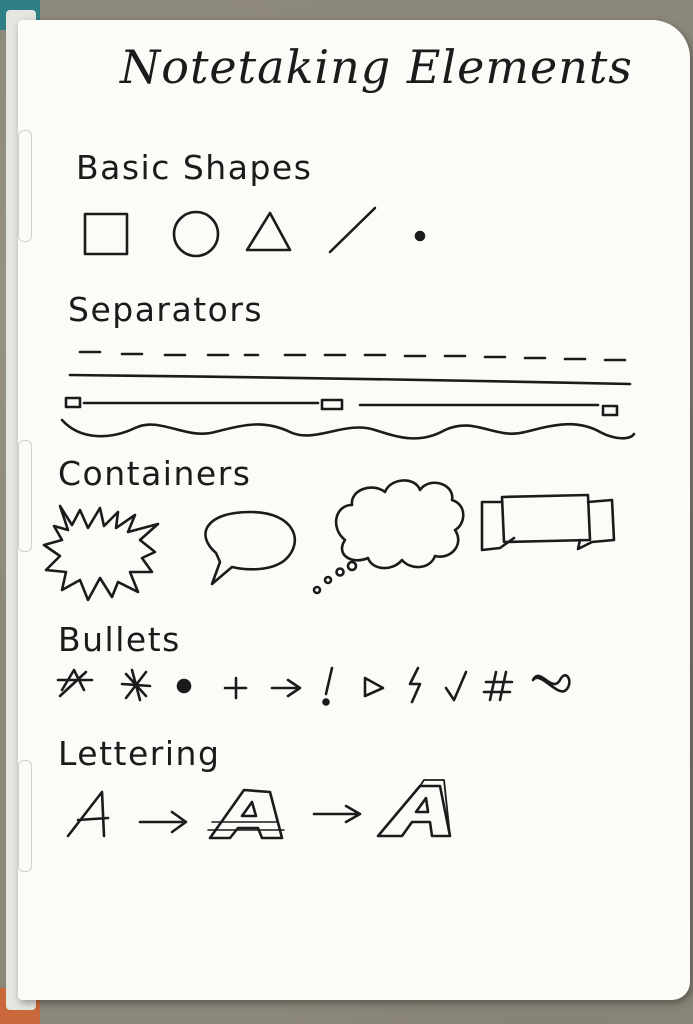  I want to click on banner-container, so click(548, 522).